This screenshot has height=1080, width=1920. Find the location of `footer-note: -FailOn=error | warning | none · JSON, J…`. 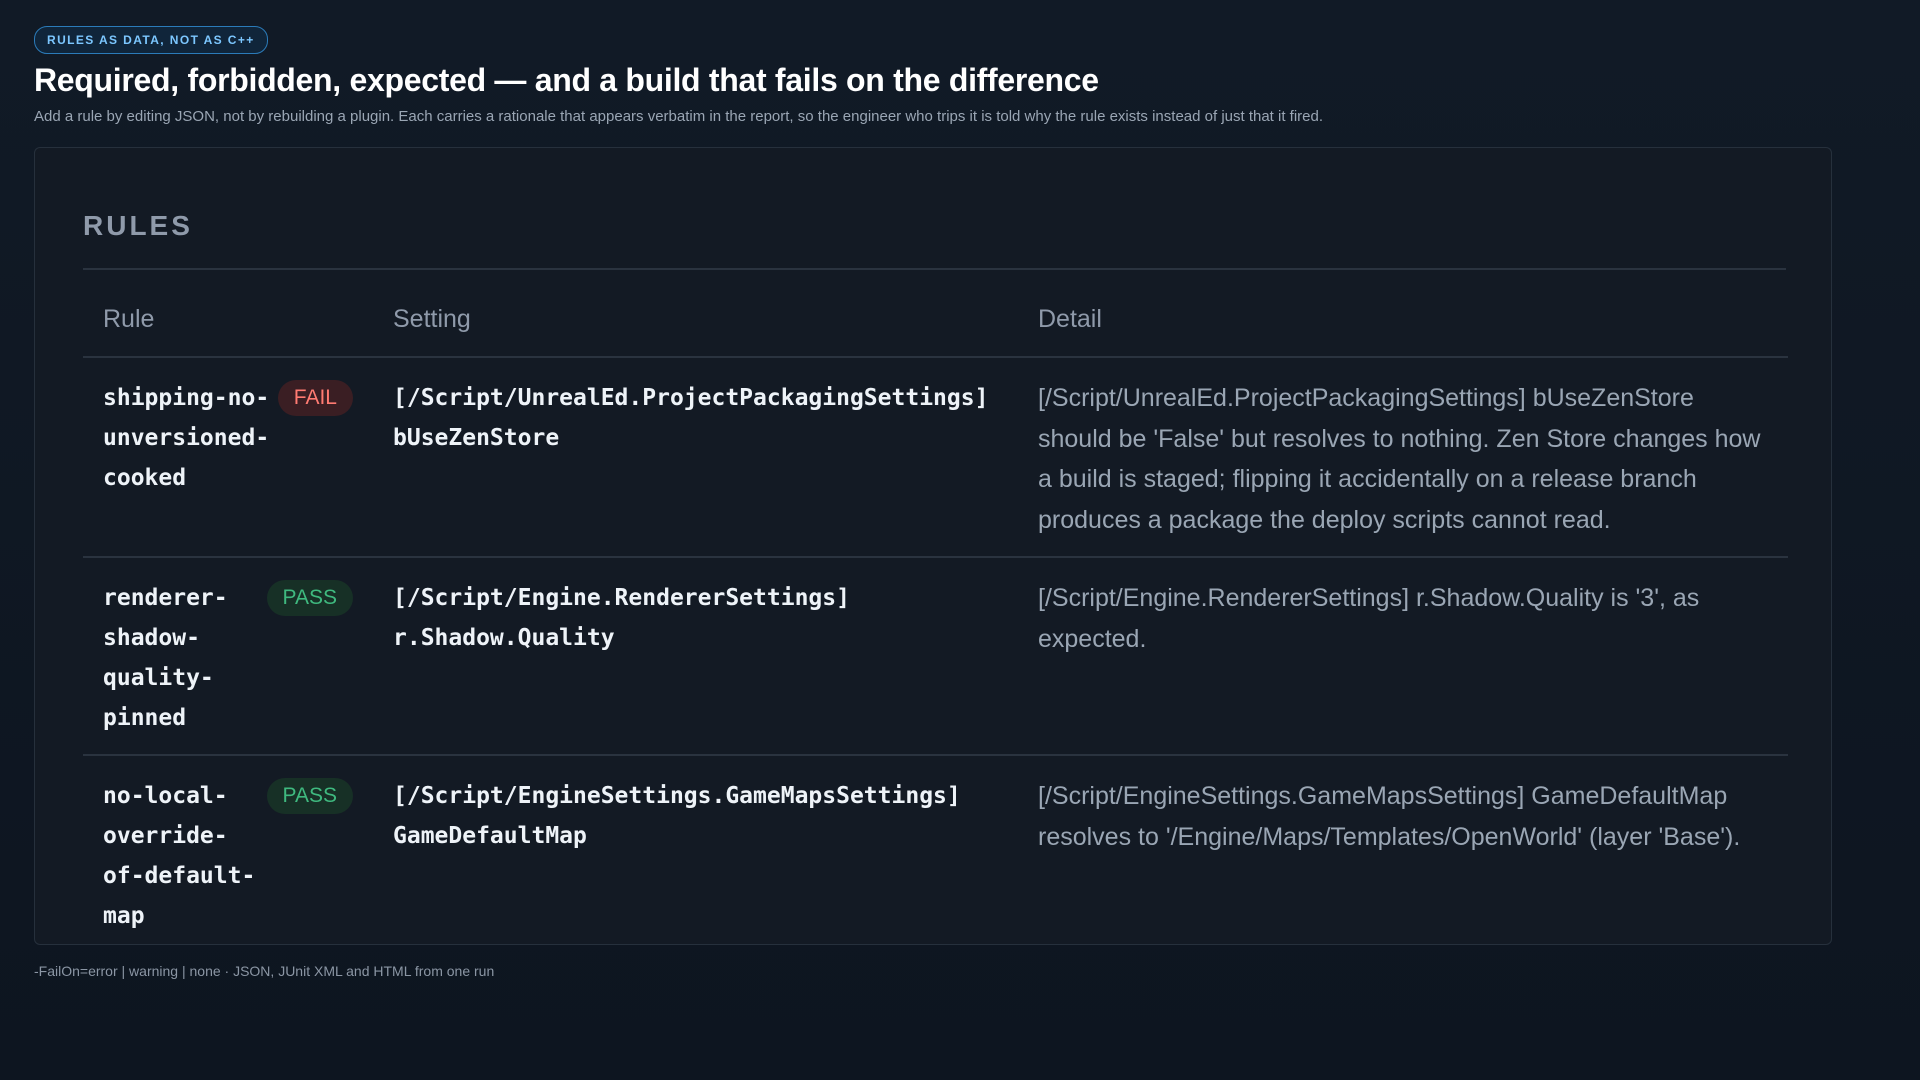

footer-note: -FailOn=error | warning | none · JSON, J… is located at coordinates (264, 971).